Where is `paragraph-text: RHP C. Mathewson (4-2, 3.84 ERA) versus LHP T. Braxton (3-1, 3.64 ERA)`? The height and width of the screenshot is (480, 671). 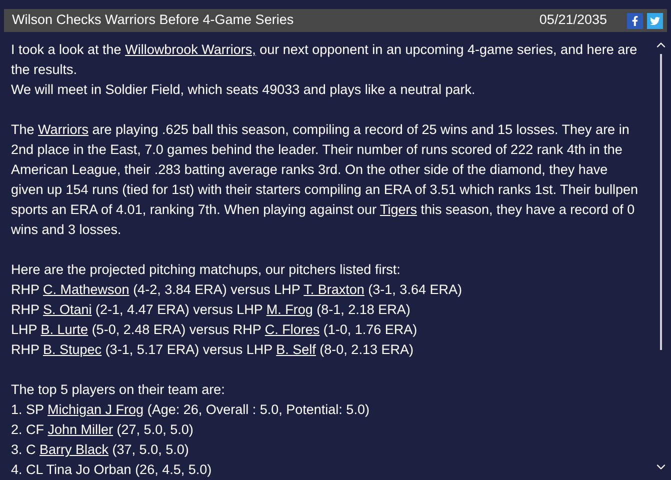
paragraph-text: RHP C. Mathewson (4-2, 3.84 ERA) versus LHP T. Braxton (3-1, 3.64 ERA) is located at coordinates (237, 290).